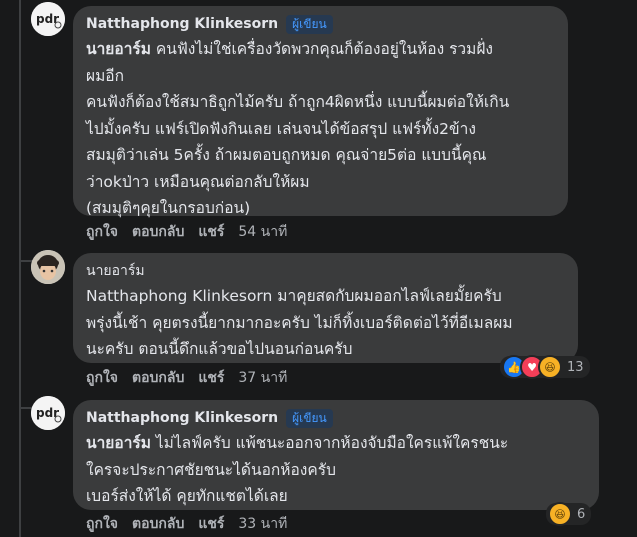 This screenshot has height=537, width=637. Describe the element at coordinates (158, 524) in the screenshot. I see `reply-button: ตอบกลับ` at that location.